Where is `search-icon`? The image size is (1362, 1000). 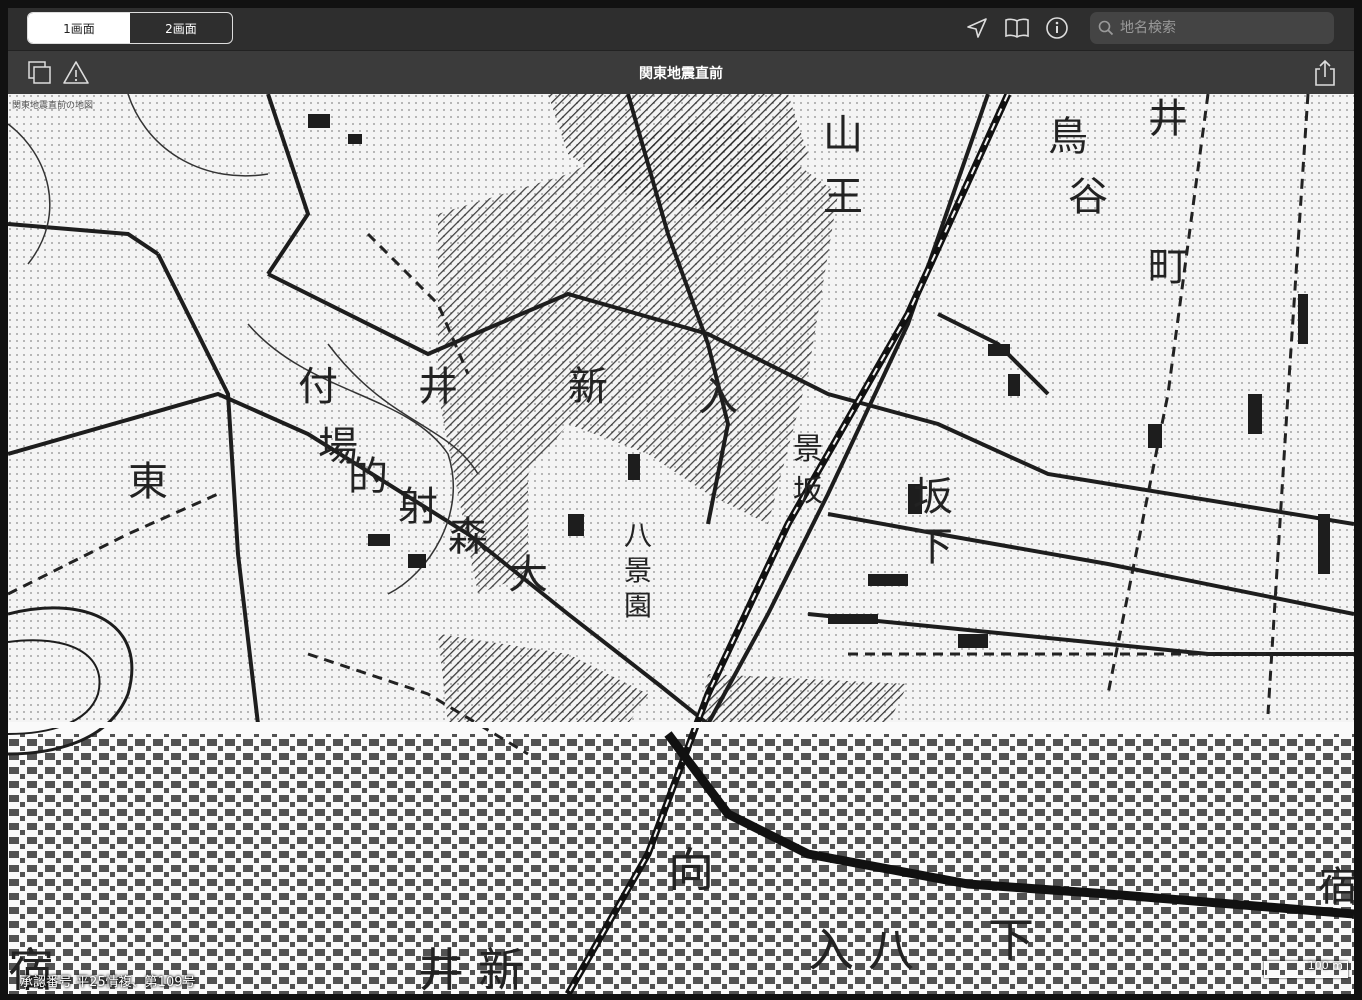
search-icon is located at coordinates (1106, 28).